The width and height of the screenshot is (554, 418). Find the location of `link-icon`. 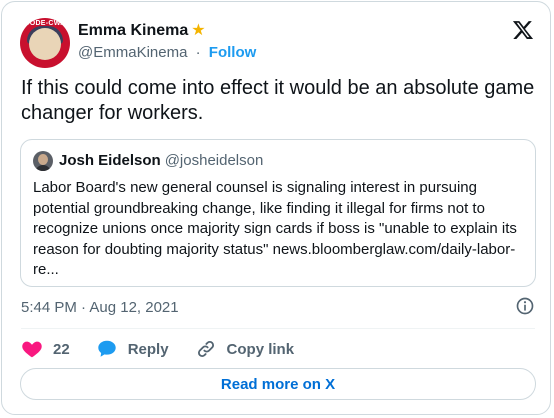

link-icon is located at coordinates (205, 349).